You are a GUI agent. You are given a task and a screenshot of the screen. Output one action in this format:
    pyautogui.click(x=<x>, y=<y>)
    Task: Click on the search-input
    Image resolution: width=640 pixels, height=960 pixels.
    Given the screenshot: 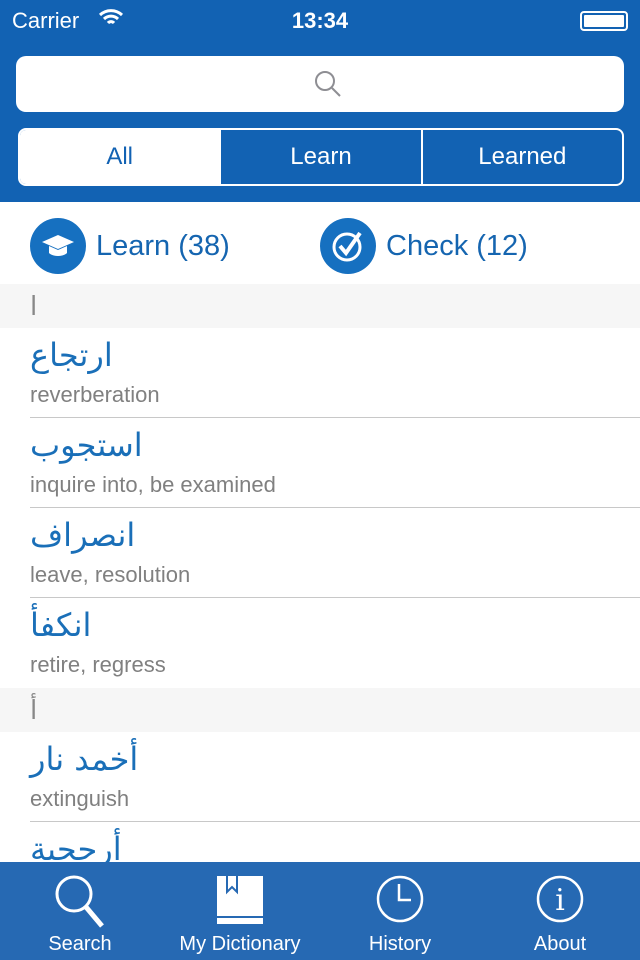 What is the action you would take?
    pyautogui.click(x=320, y=84)
    